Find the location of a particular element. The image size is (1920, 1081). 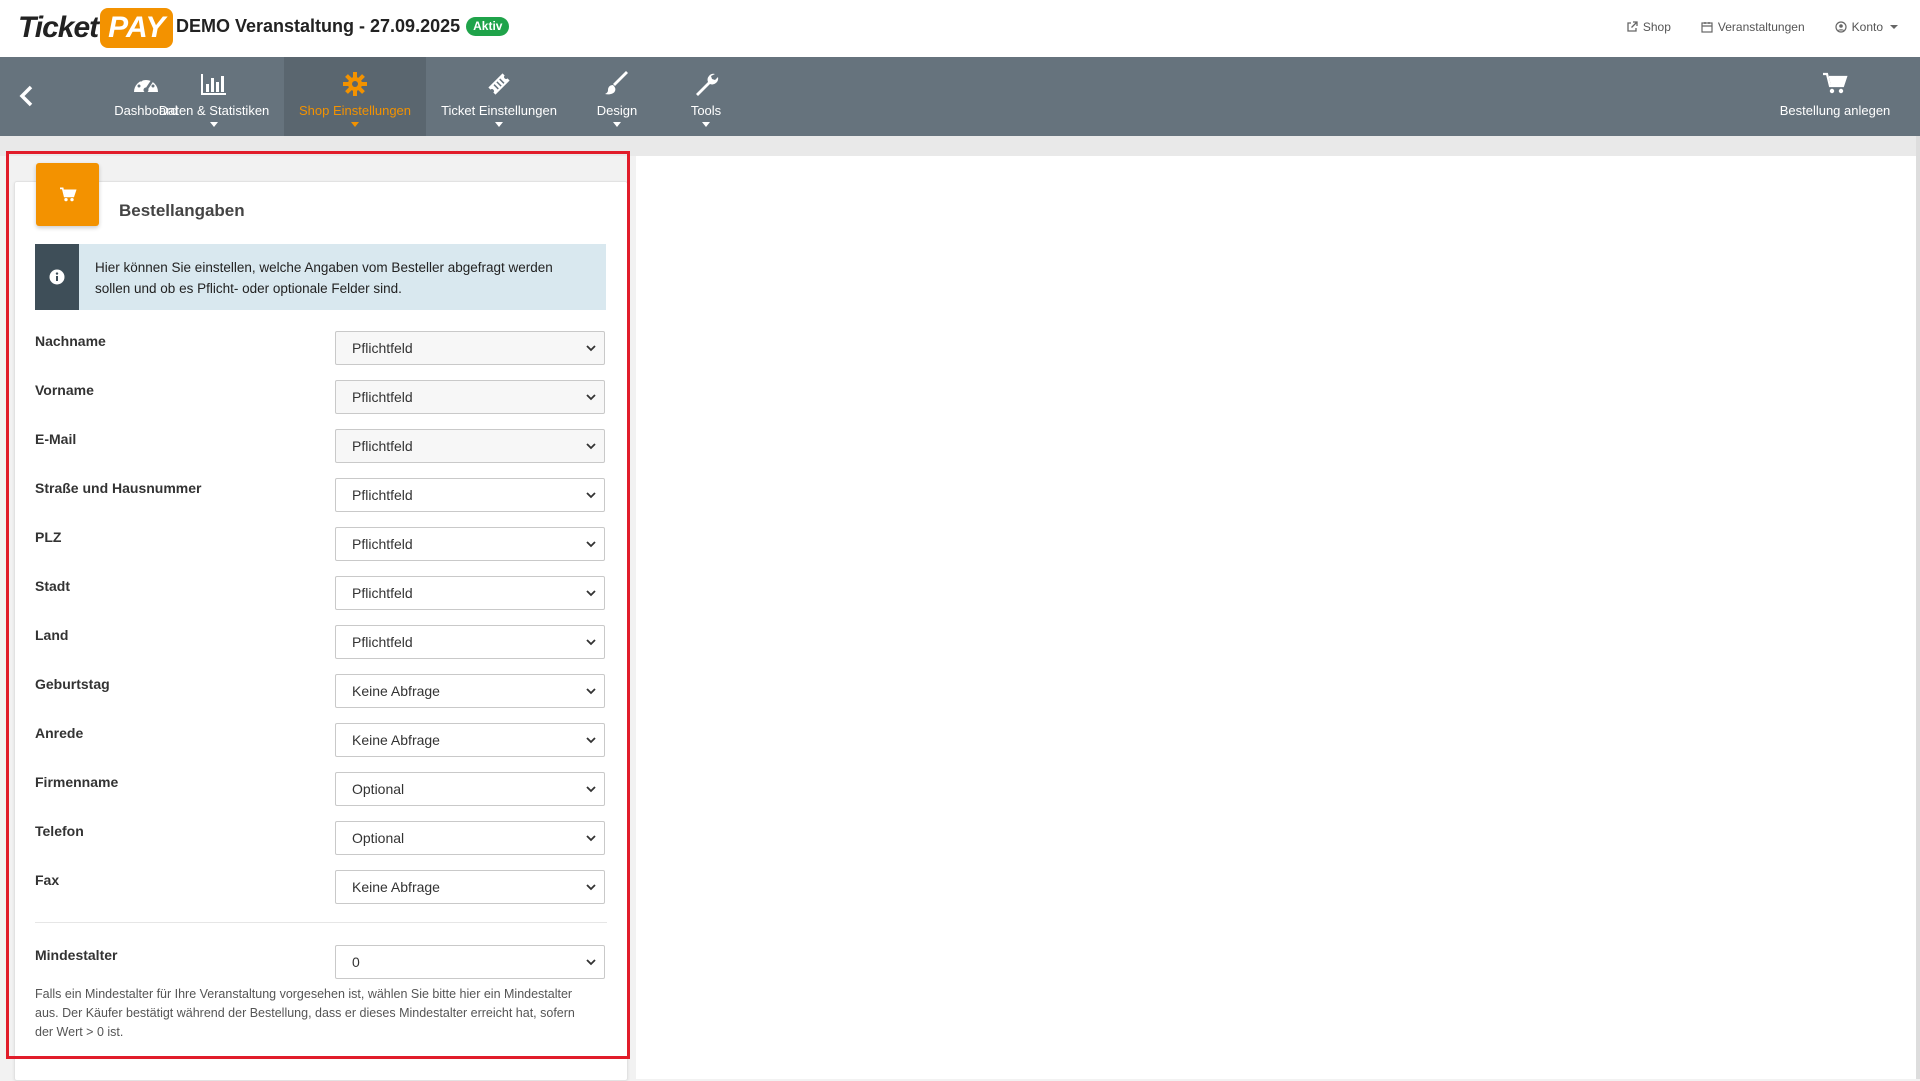

divider is located at coordinates (321, 922).